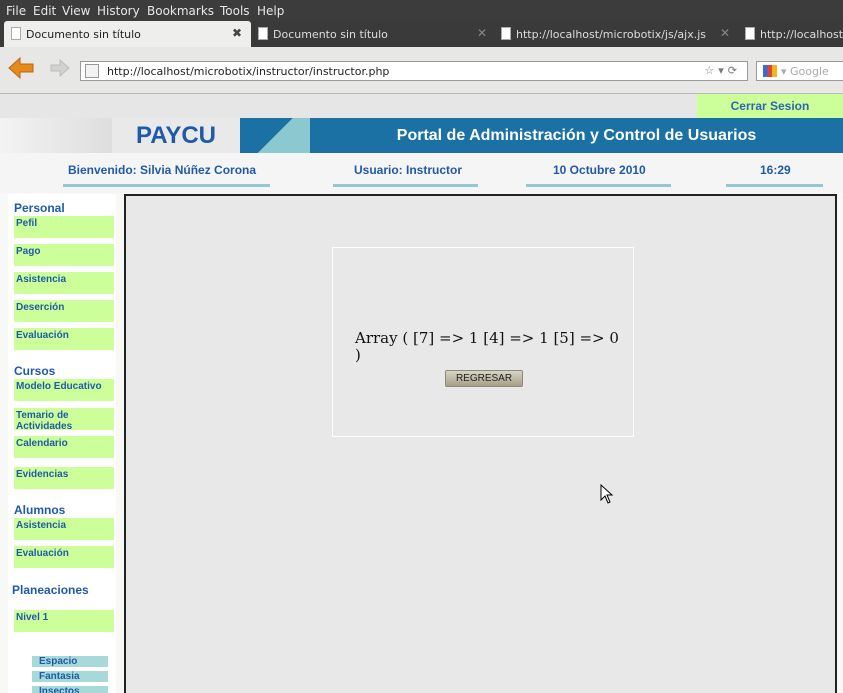  I want to click on tab: http://localhost/microbotix/js/ajx.js ✕, so click(616, 34).